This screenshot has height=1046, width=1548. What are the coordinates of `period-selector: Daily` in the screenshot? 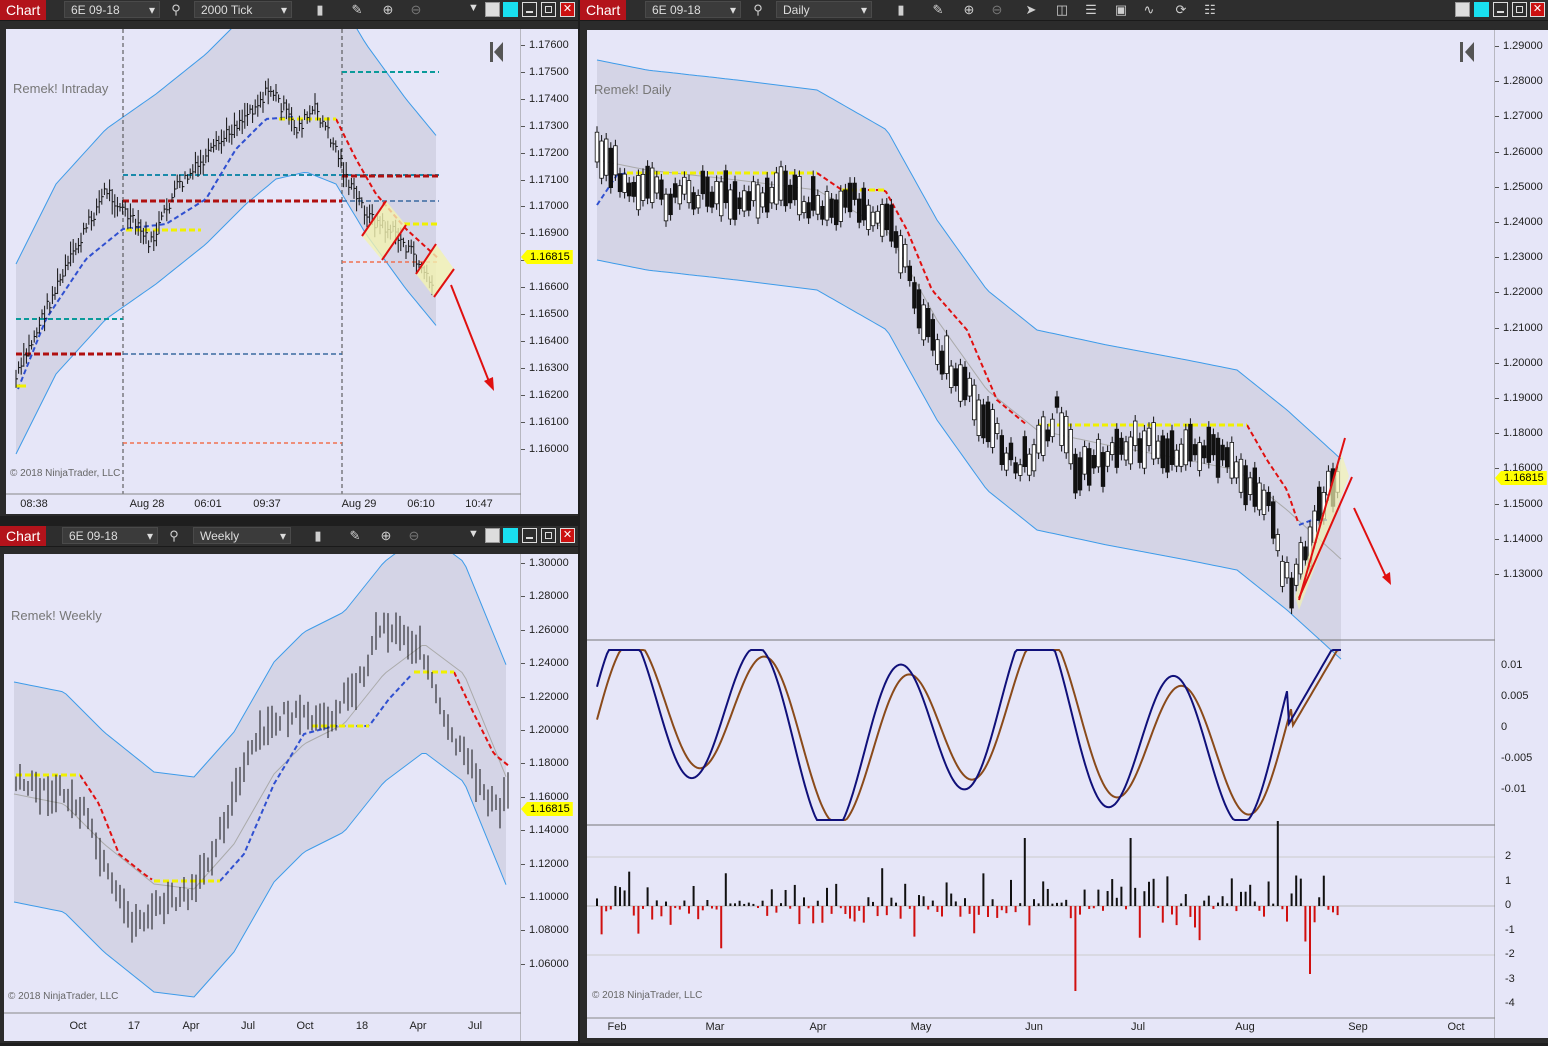 It's located at (824, 10).